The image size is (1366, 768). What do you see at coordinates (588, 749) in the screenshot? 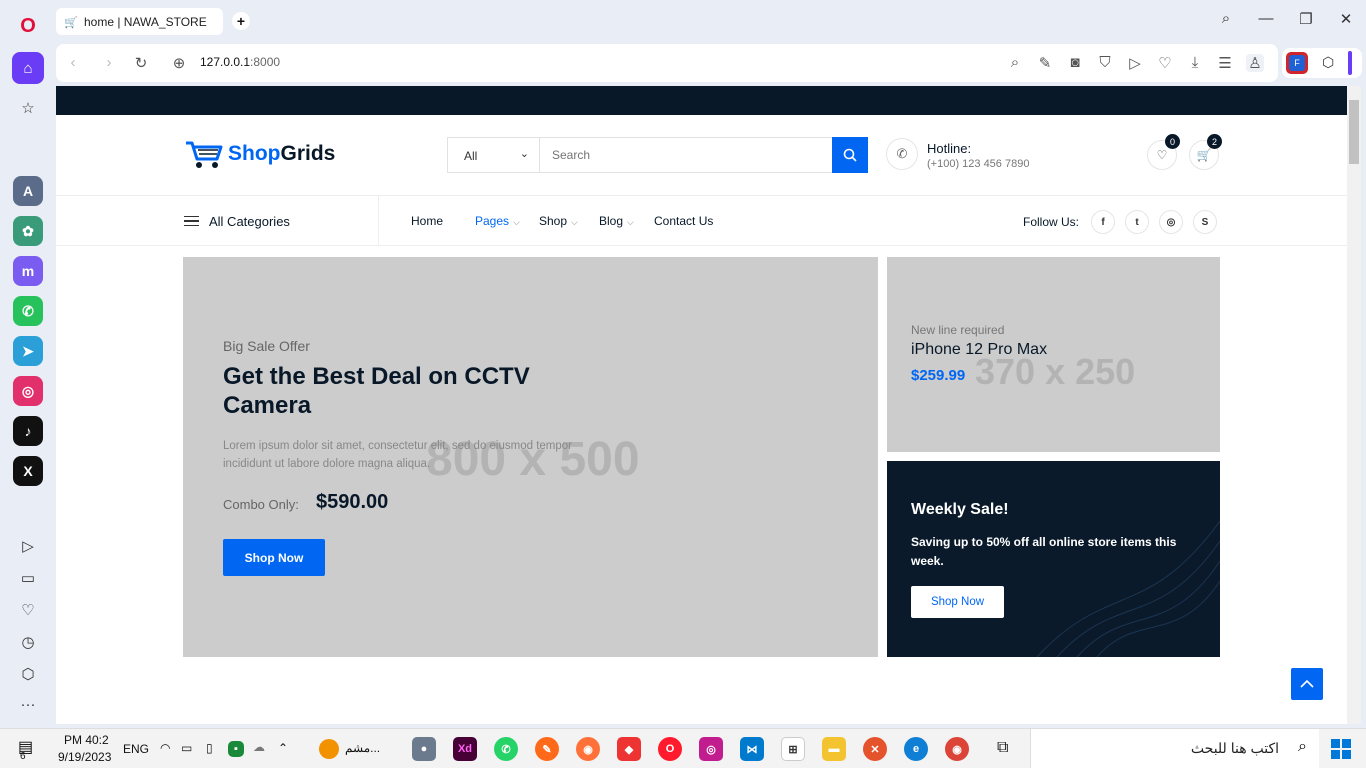
I see `firefox-icon: ◉` at bounding box center [588, 749].